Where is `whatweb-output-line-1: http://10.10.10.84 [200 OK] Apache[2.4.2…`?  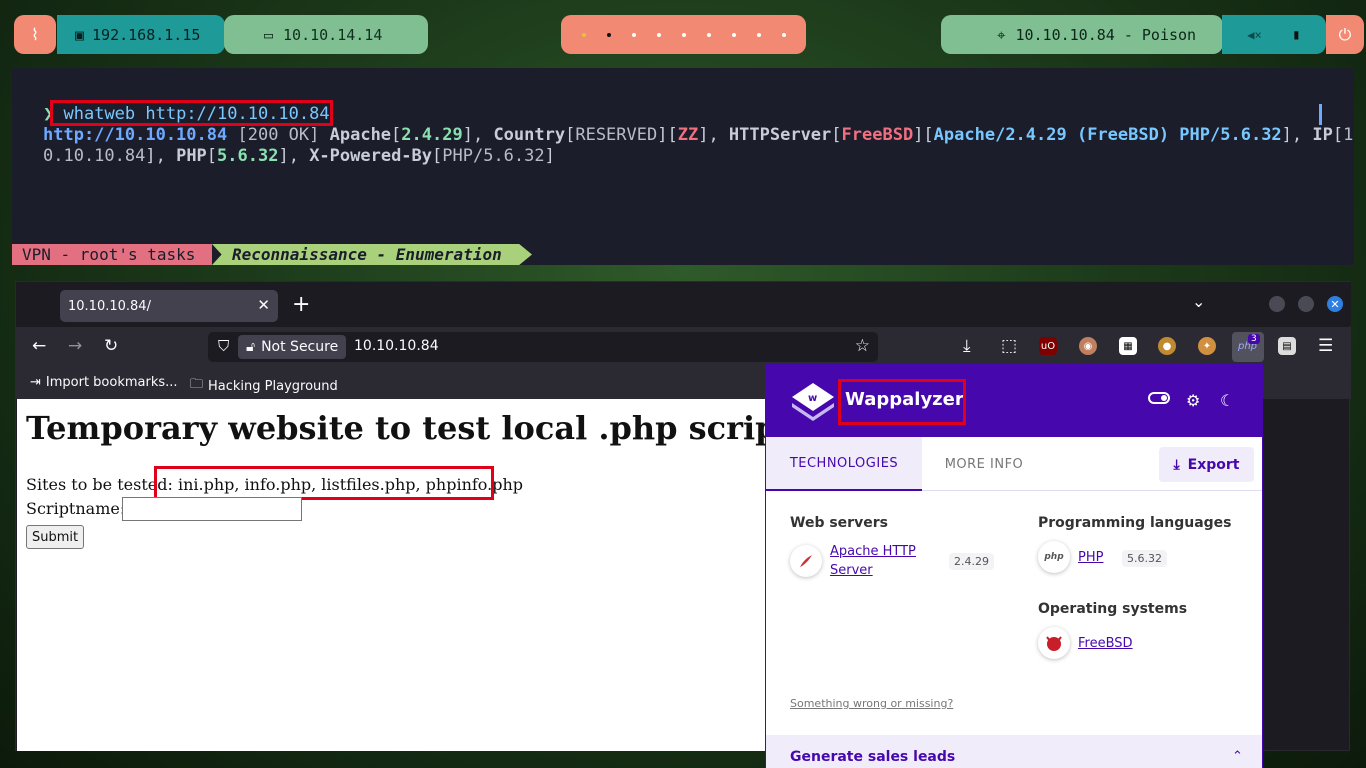 whatweb-output-line-1: http://10.10.10.84 [200 OK] Apache[2.4.2… is located at coordinates (698, 135).